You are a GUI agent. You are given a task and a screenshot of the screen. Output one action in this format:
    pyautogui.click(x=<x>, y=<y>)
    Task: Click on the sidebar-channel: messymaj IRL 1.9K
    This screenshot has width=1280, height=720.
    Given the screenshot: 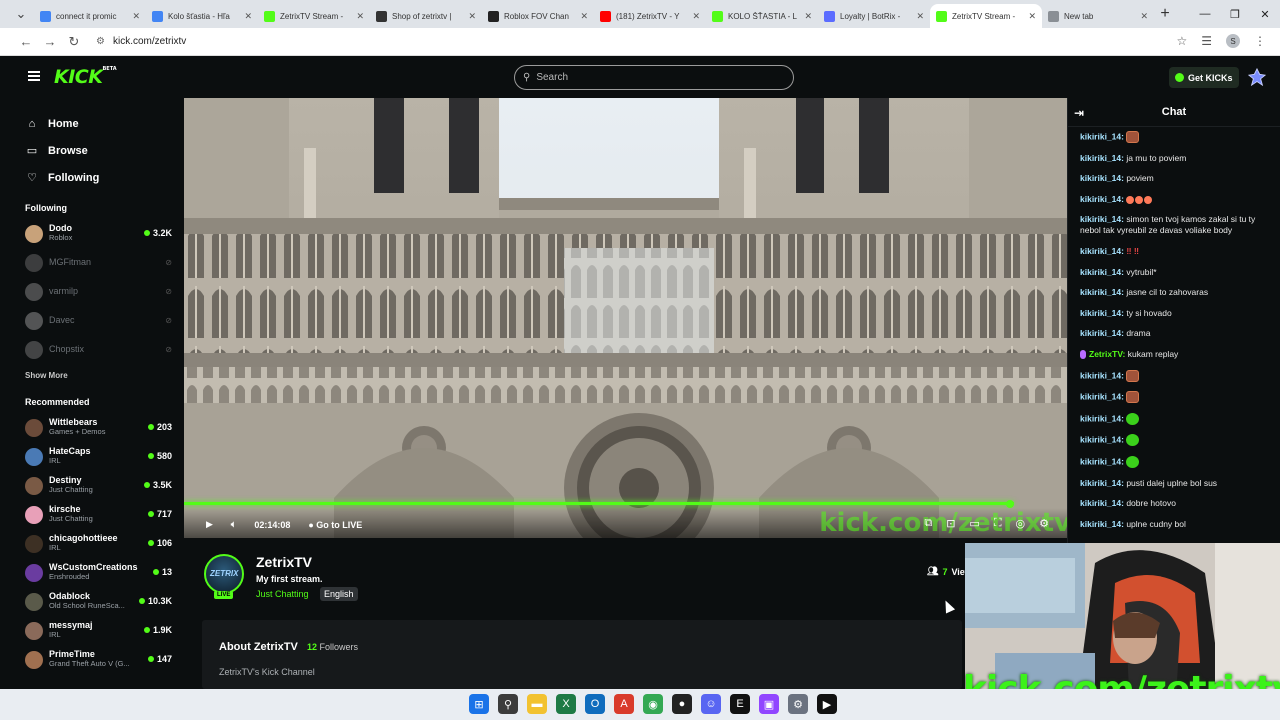 What is the action you would take?
    pyautogui.click(x=99, y=630)
    